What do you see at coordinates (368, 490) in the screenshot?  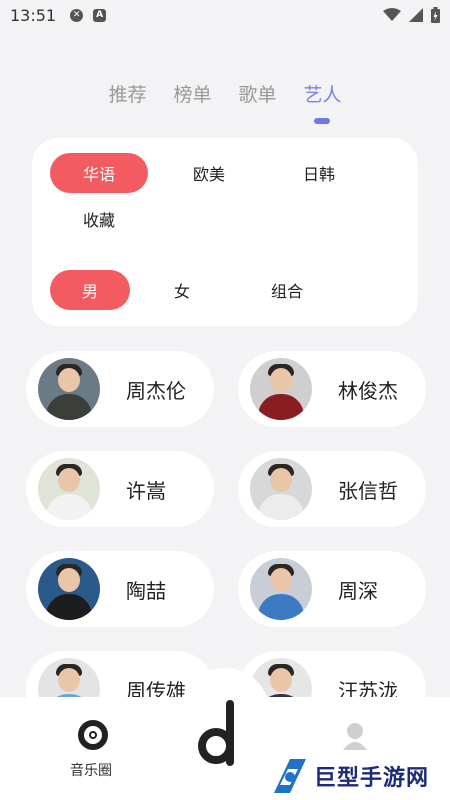 I see `artist-name: 张信哲` at bounding box center [368, 490].